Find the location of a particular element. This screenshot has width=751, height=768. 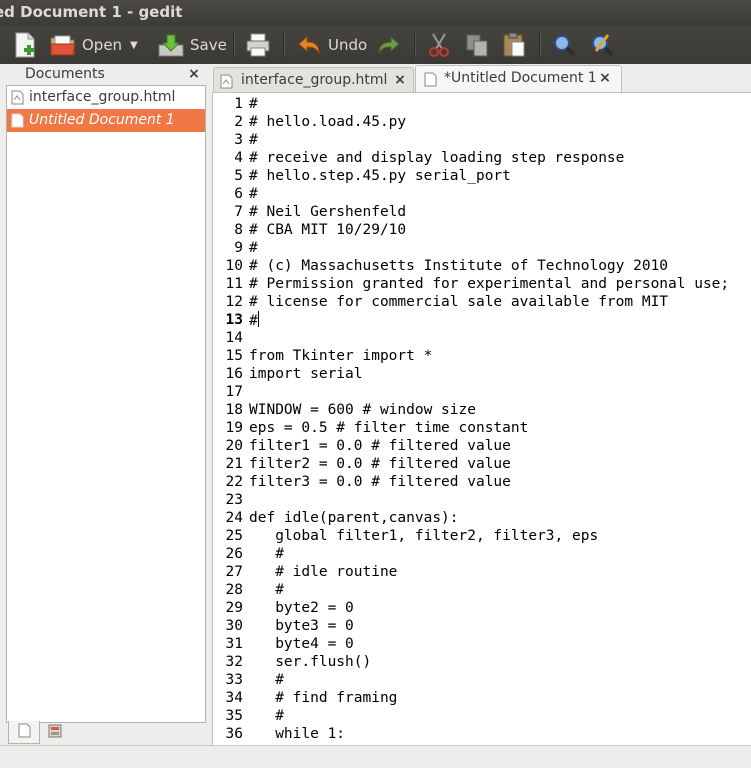

line-number: 16 is located at coordinates (234, 374).